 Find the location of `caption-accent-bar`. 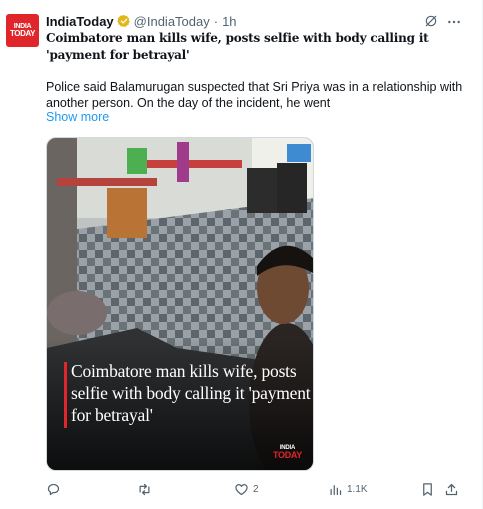

caption-accent-bar is located at coordinates (65, 395).